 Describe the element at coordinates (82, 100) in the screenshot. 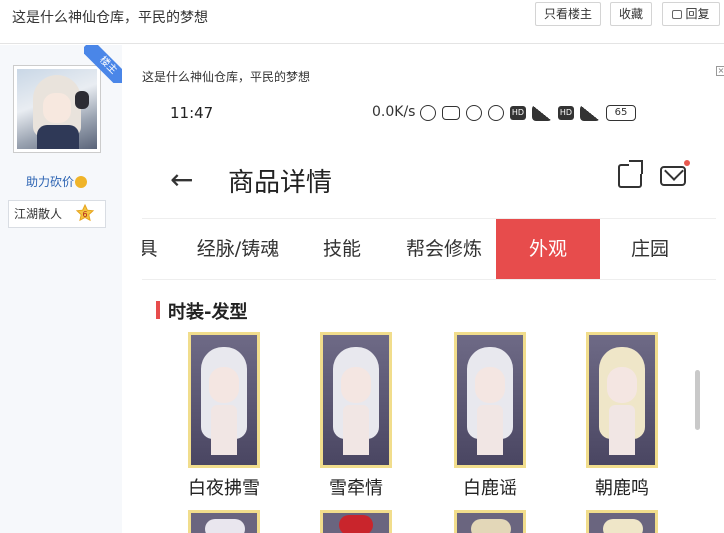

I see `headphone-icon` at that location.